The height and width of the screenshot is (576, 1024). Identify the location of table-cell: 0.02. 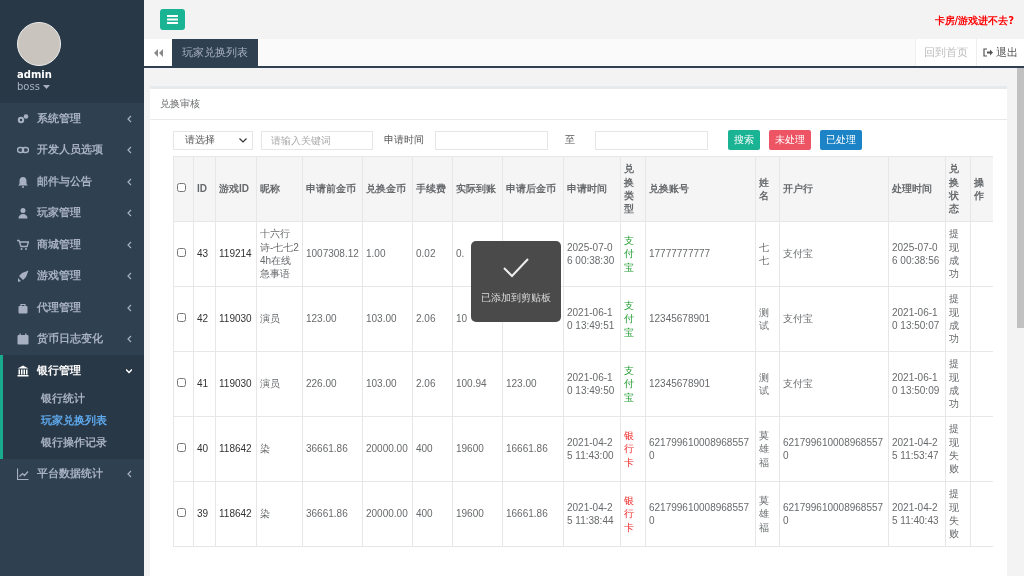
(426, 254).